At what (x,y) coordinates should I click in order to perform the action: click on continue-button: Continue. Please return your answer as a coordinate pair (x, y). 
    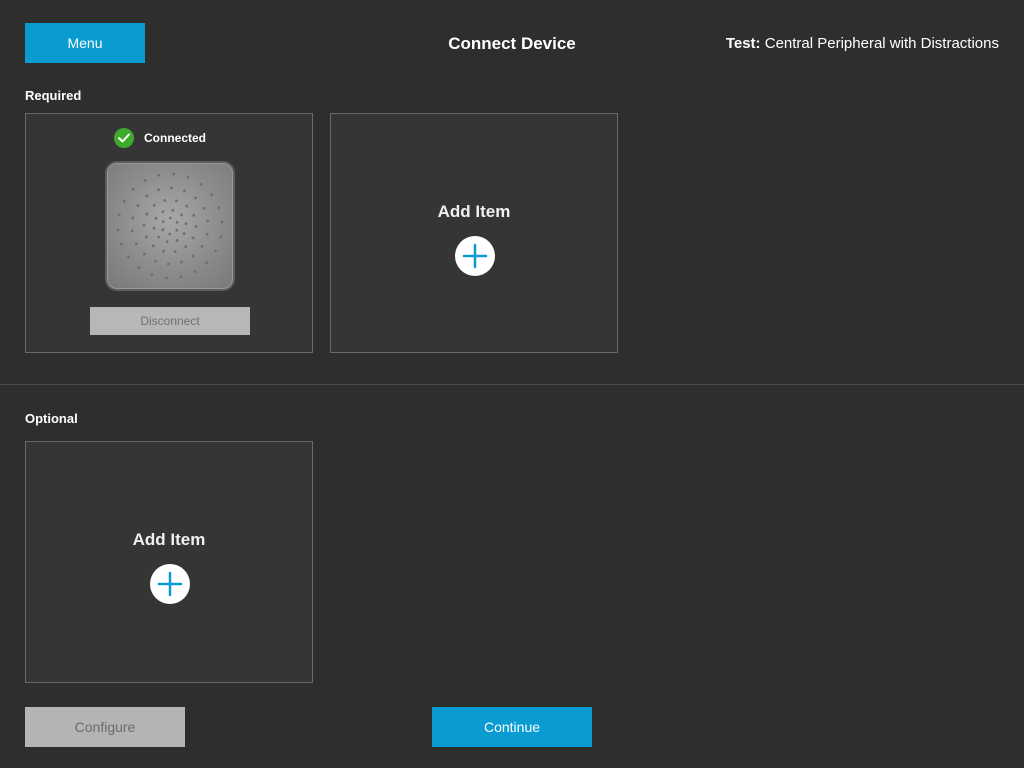
    Looking at the image, I should click on (512, 727).